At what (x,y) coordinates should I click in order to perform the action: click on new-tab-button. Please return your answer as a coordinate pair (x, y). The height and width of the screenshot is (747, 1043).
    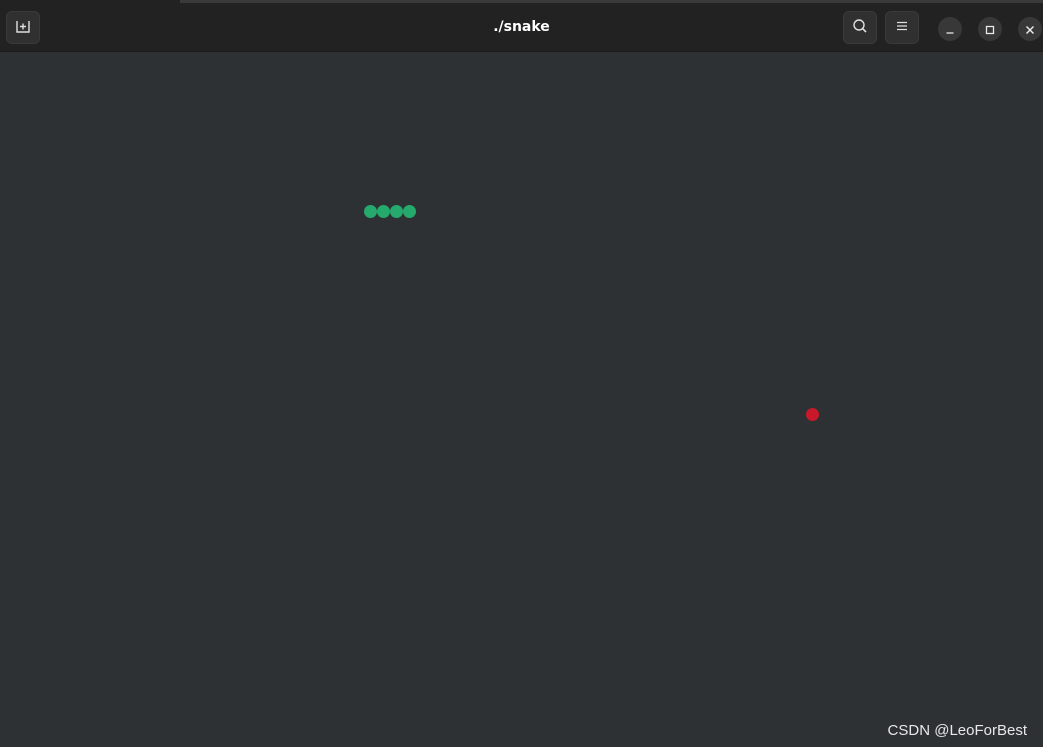
    Looking at the image, I should click on (23, 27).